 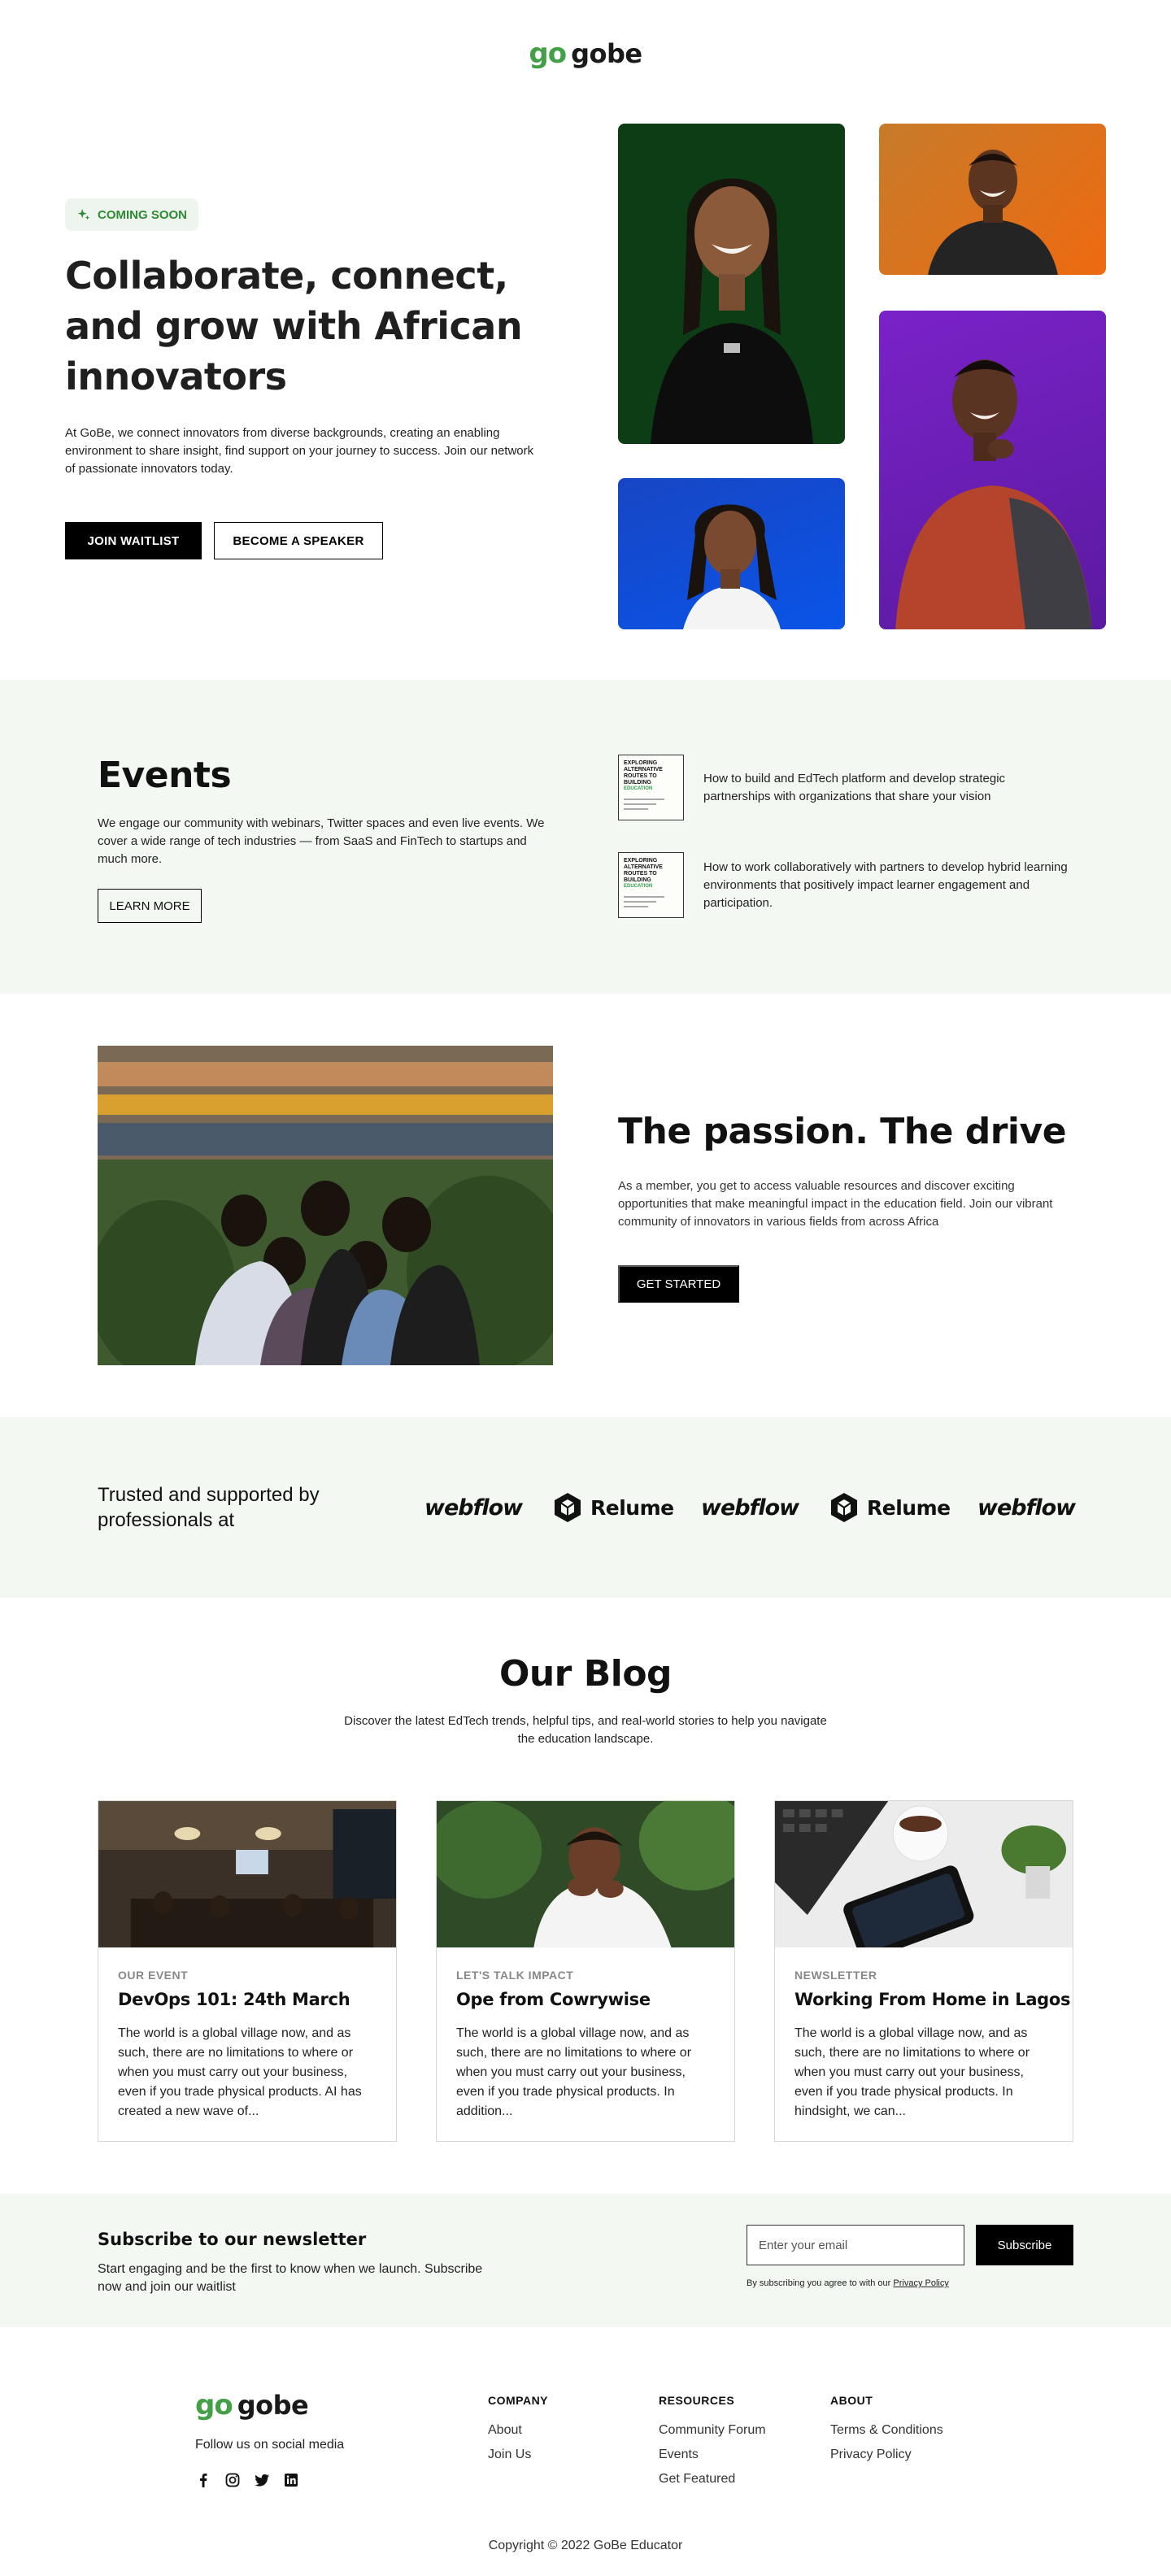 What do you see at coordinates (585, 2545) in the screenshot?
I see `copyright-text: Copyright © 2022 GoBe Educator` at bounding box center [585, 2545].